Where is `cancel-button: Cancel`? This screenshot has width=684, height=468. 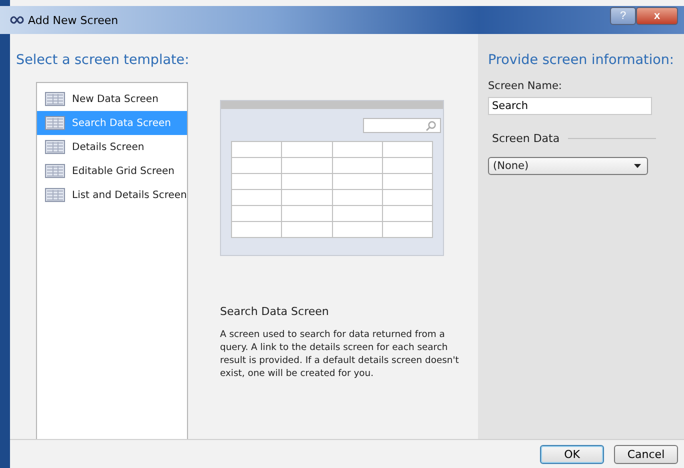 cancel-button: Cancel is located at coordinates (646, 454).